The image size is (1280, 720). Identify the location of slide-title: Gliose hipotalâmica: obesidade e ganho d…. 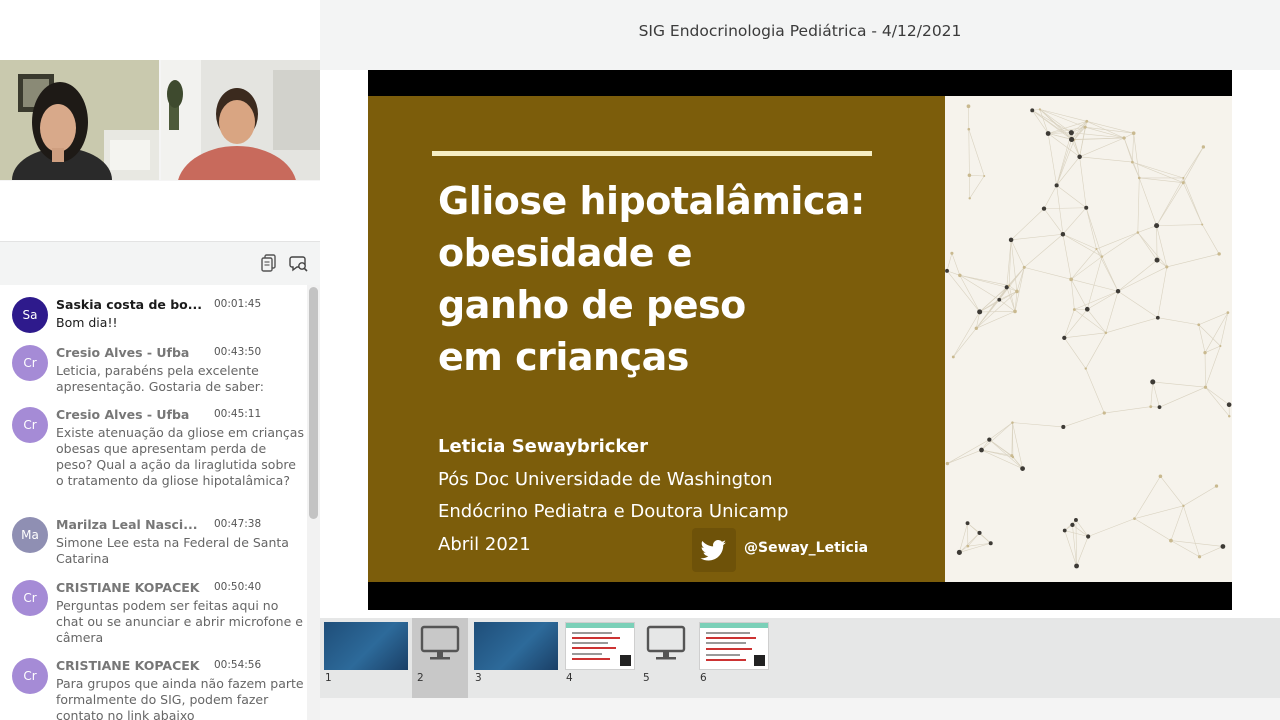
(678, 279).